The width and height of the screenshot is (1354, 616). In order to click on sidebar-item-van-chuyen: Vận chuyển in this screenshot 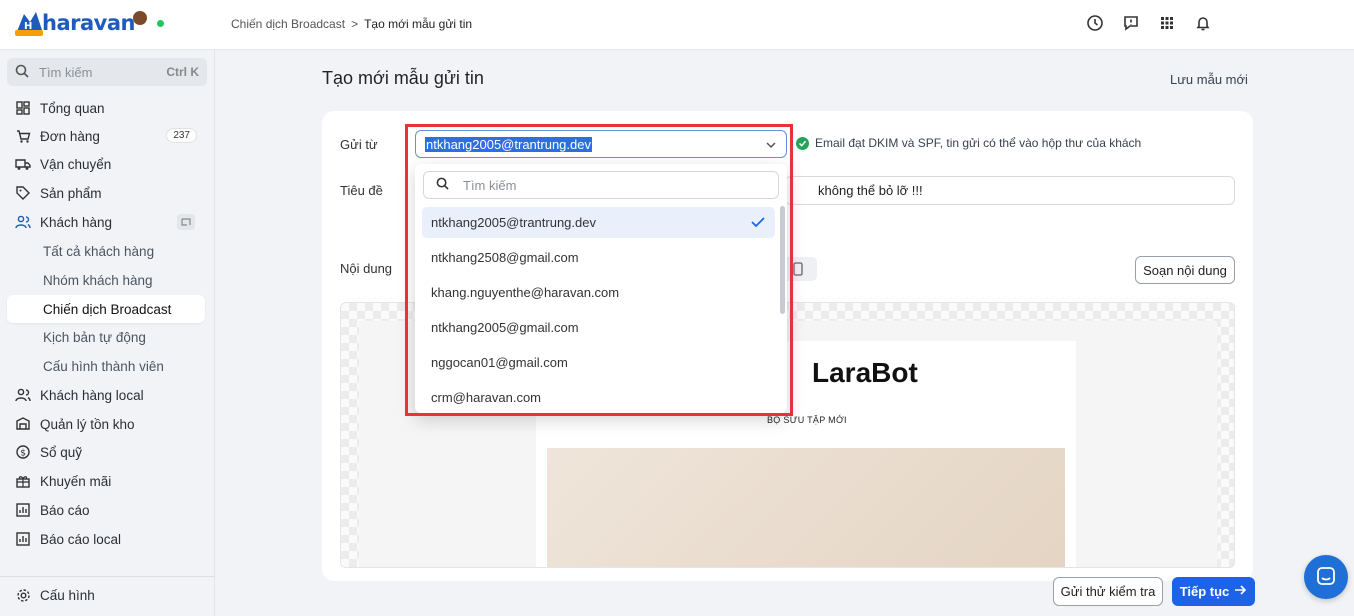, I will do `click(106, 164)`.